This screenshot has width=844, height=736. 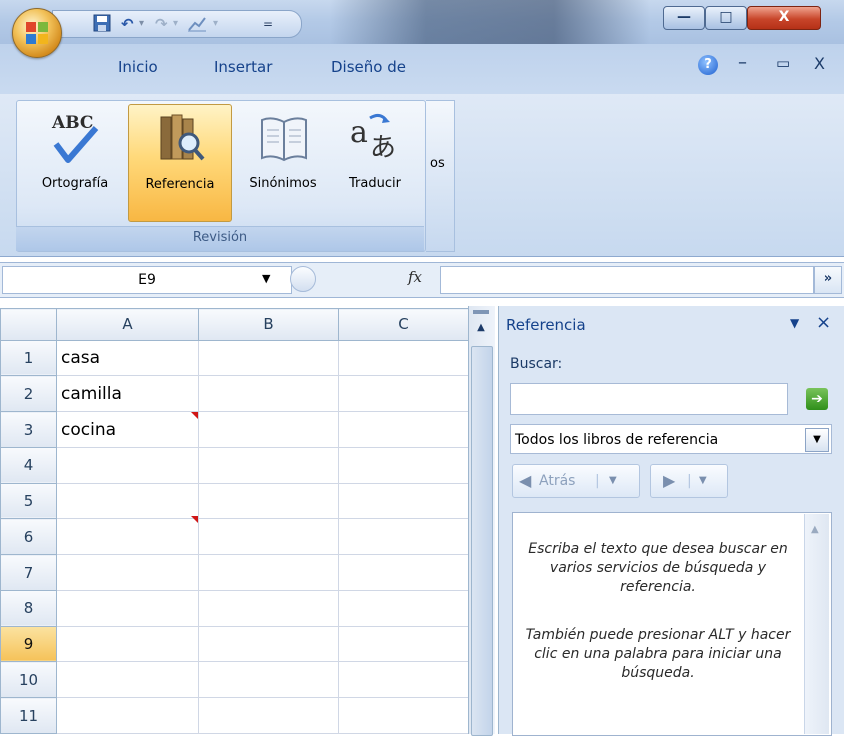 I want to click on help-icon: ?, so click(x=708, y=65).